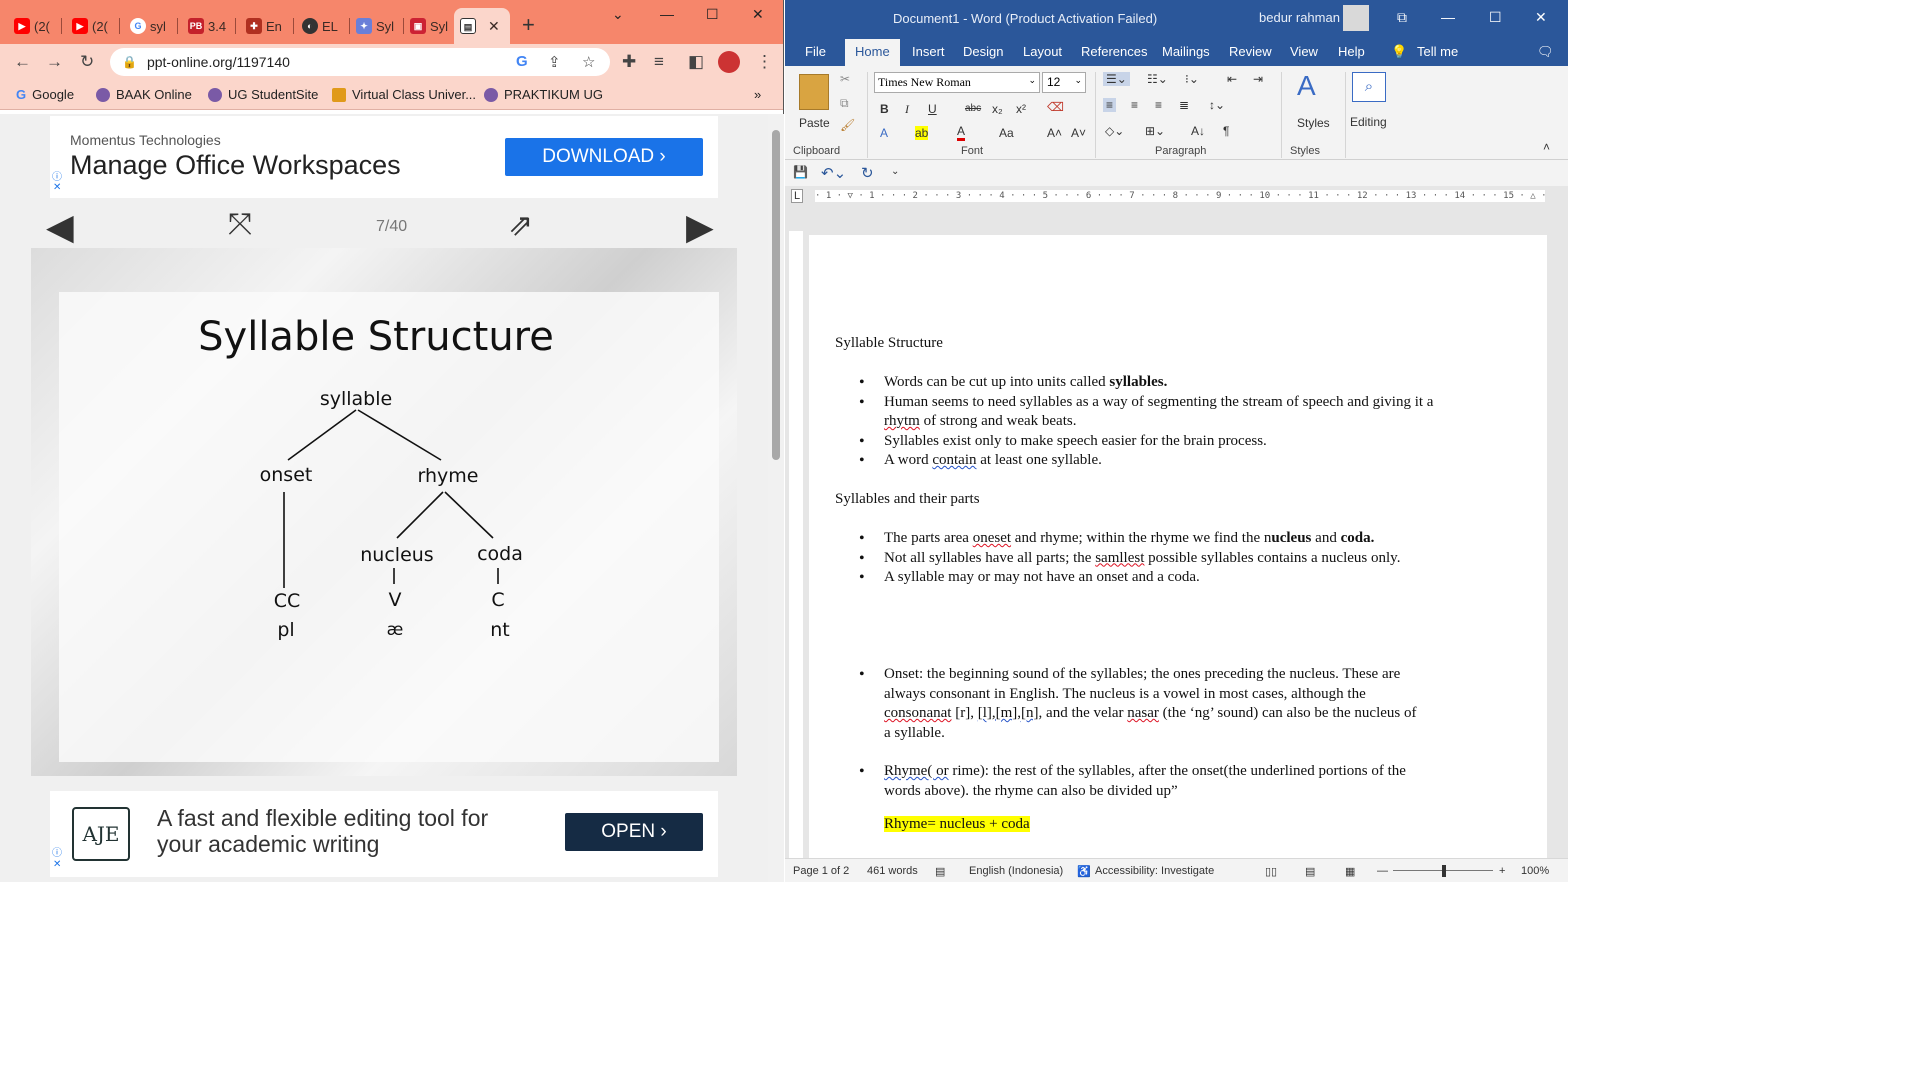  What do you see at coordinates (1192, 79) in the screenshot?
I see `multilevel-list-icon: ⁝⌄` at bounding box center [1192, 79].